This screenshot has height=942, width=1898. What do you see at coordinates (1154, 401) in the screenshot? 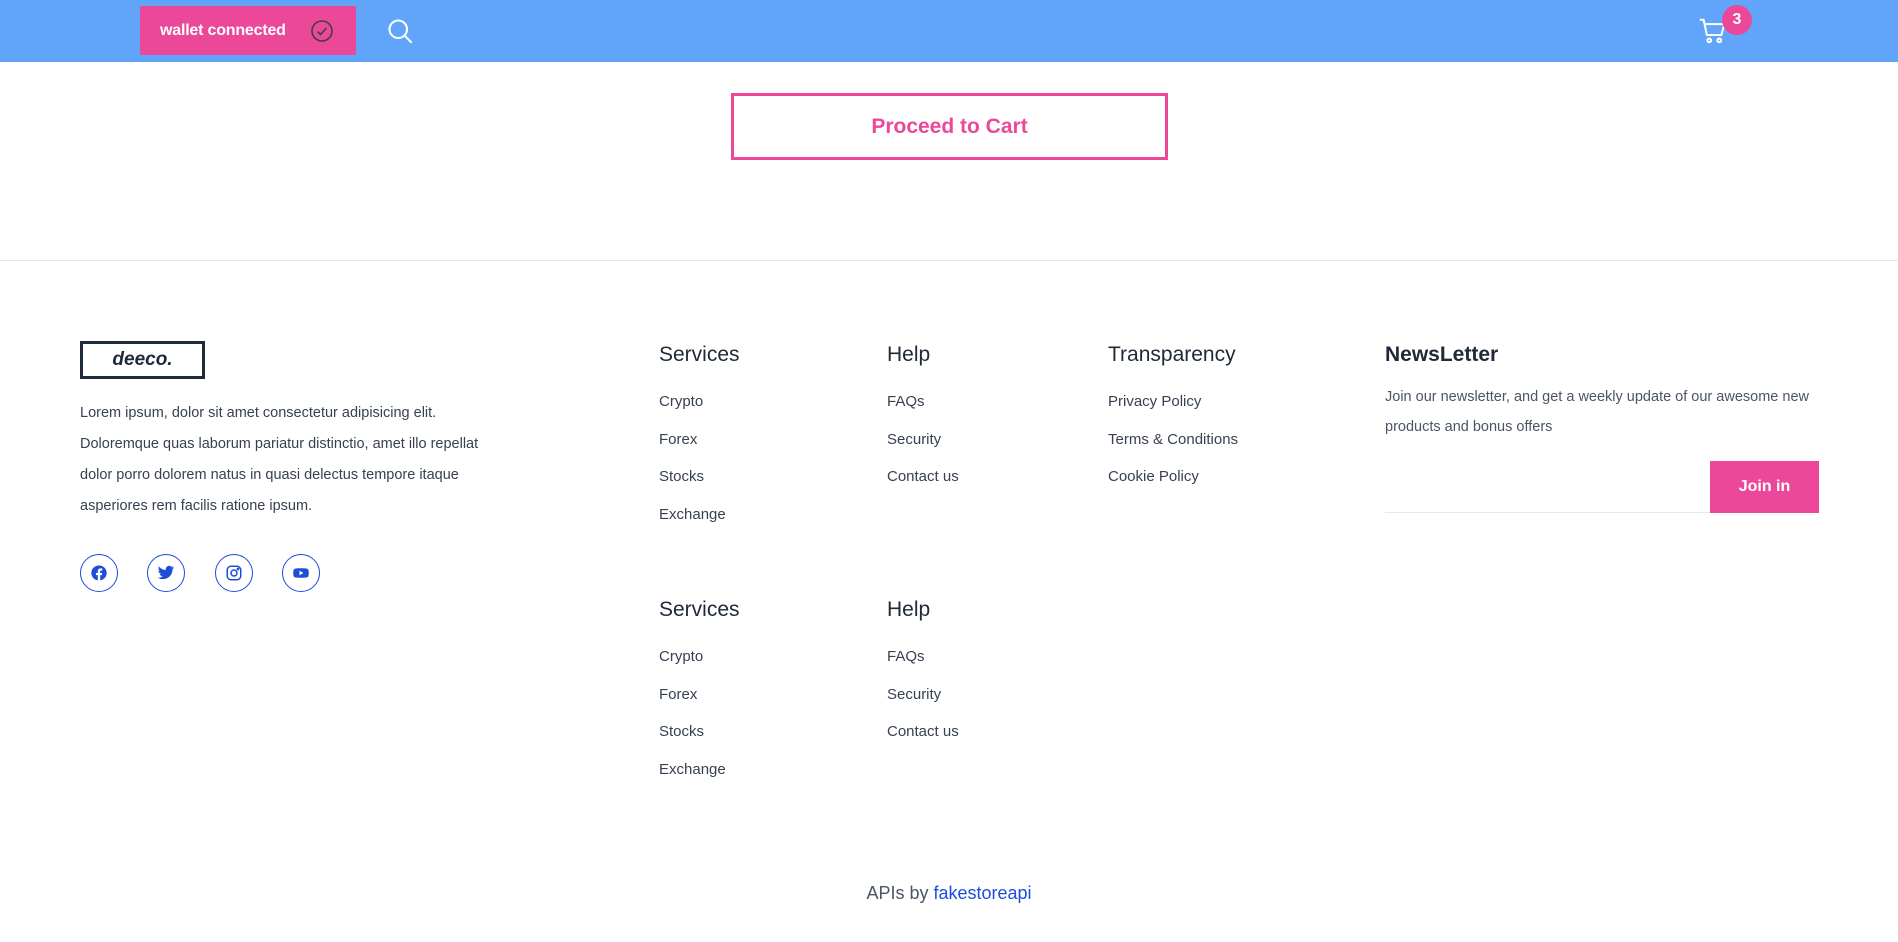
I see `footer-link-privacy-policy: Privacy Policy` at bounding box center [1154, 401].